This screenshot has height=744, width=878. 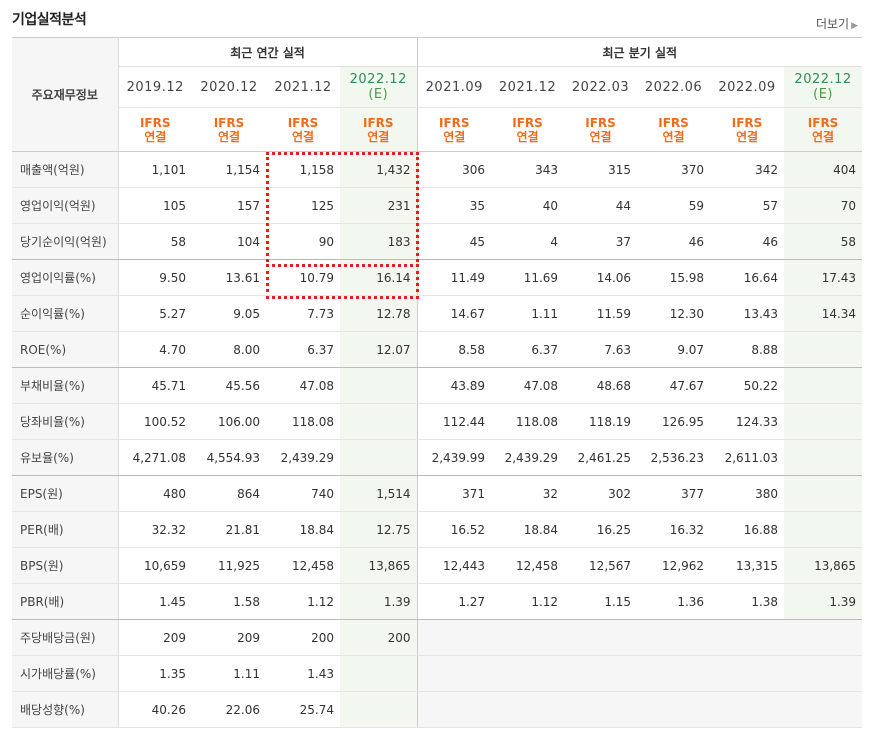 I want to click on table-cell: 125, so click(x=303, y=205).